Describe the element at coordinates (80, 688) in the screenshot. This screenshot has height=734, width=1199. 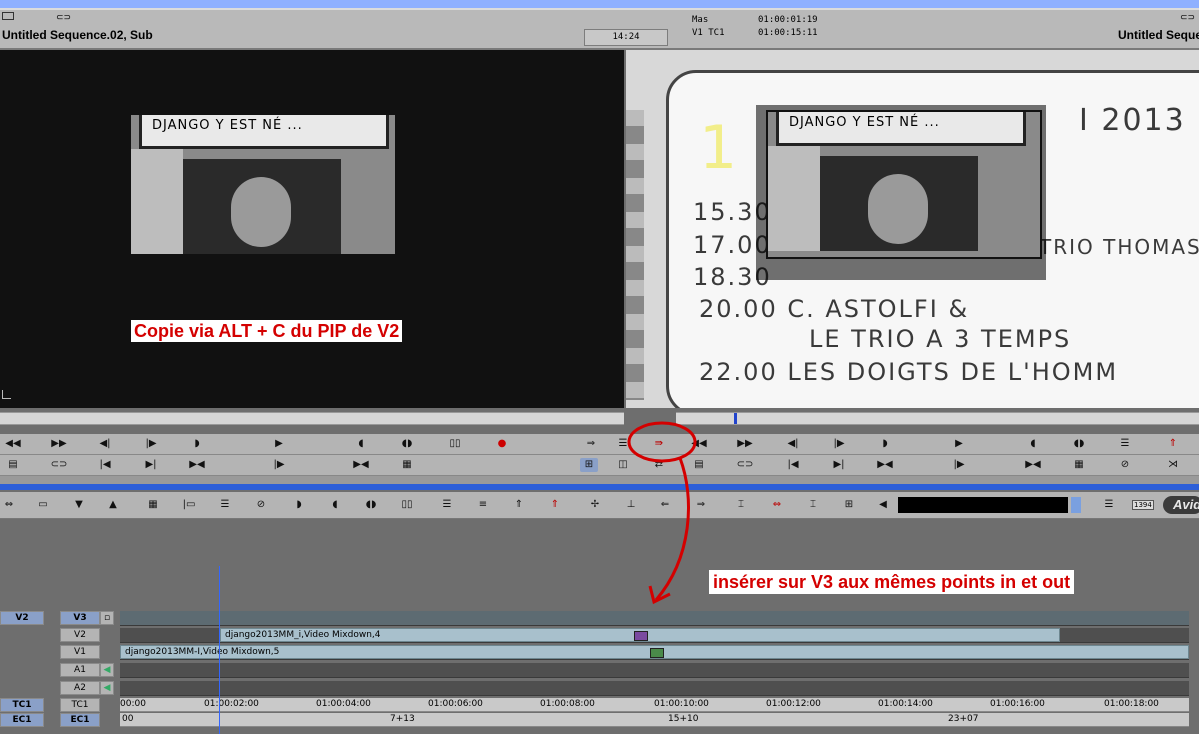
I see `record-track-a2: A2` at that location.